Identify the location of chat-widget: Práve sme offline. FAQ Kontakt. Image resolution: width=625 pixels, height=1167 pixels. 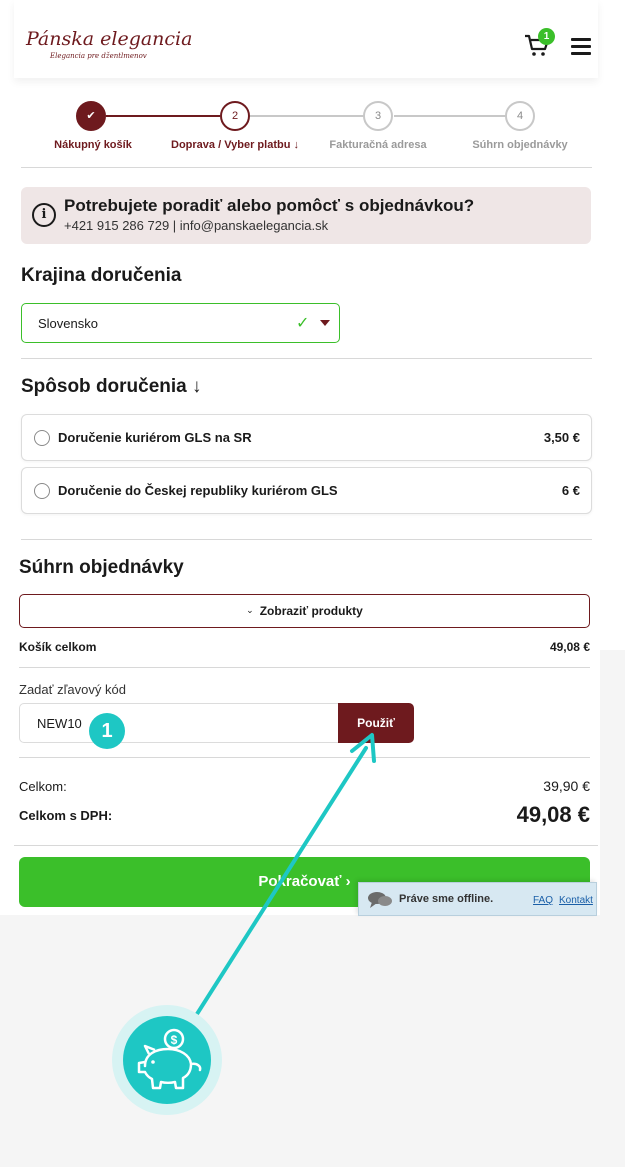
(477, 899).